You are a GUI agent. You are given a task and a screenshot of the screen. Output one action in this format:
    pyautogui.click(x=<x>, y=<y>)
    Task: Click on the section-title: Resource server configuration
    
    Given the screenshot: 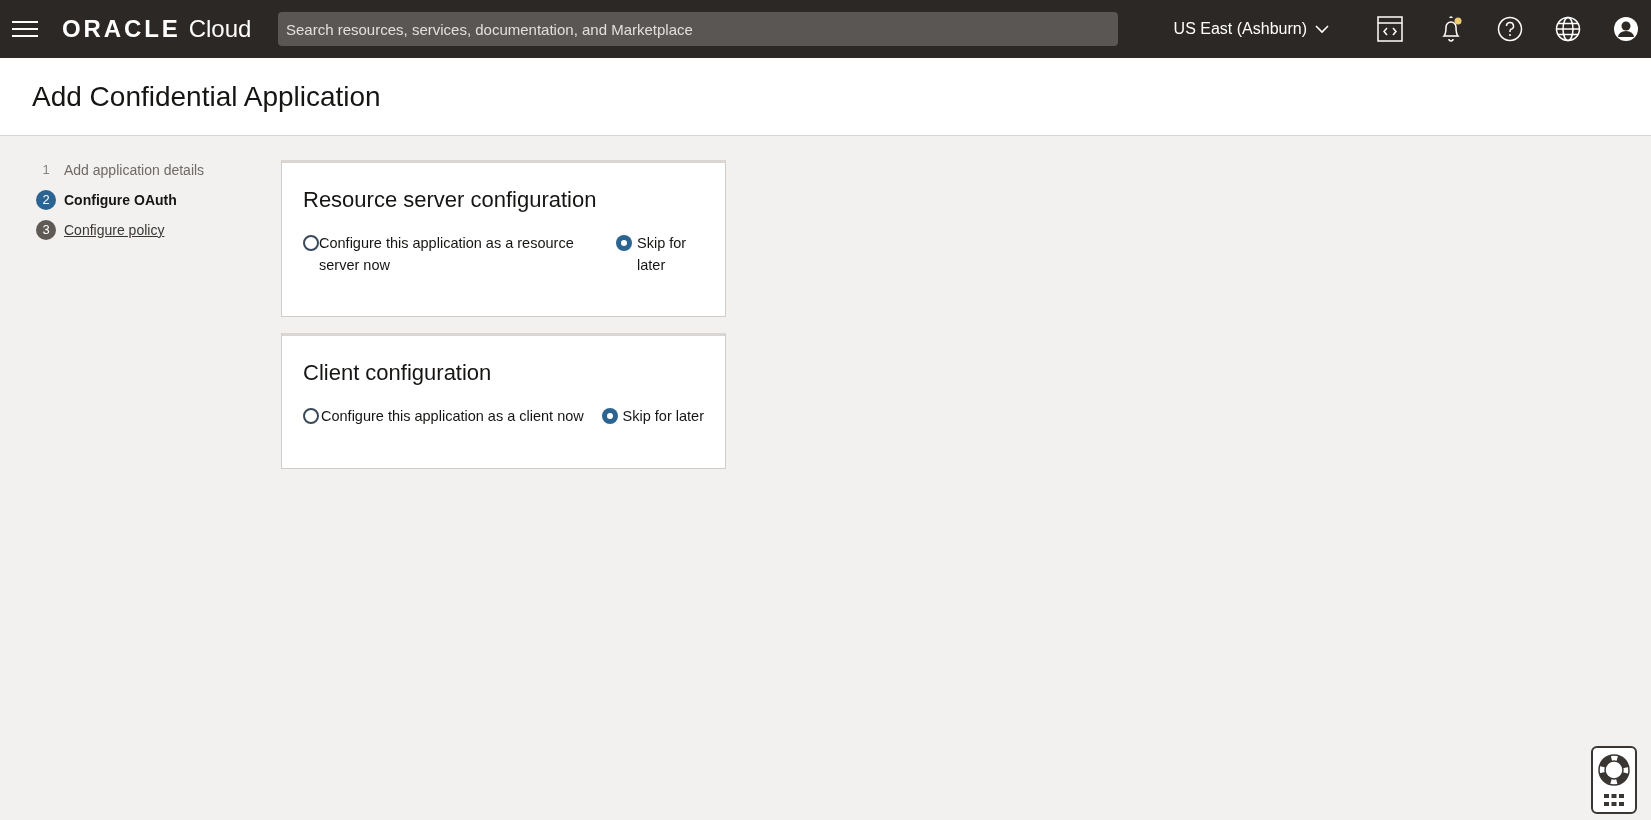 What is the action you would take?
    pyautogui.click(x=450, y=200)
    